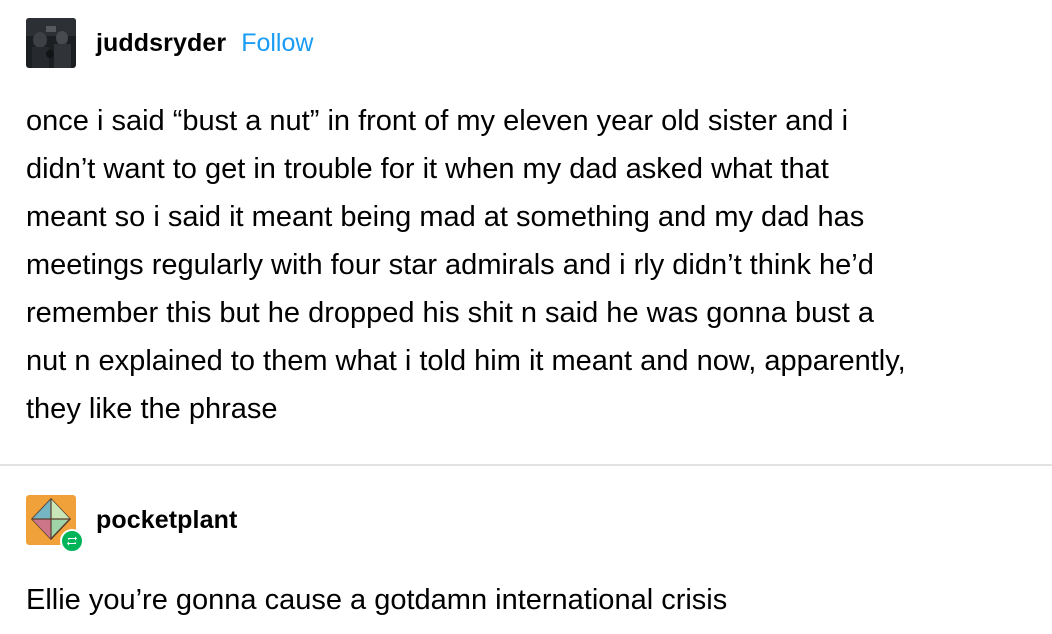  What do you see at coordinates (277, 43) in the screenshot?
I see `follow-button: Follow` at bounding box center [277, 43].